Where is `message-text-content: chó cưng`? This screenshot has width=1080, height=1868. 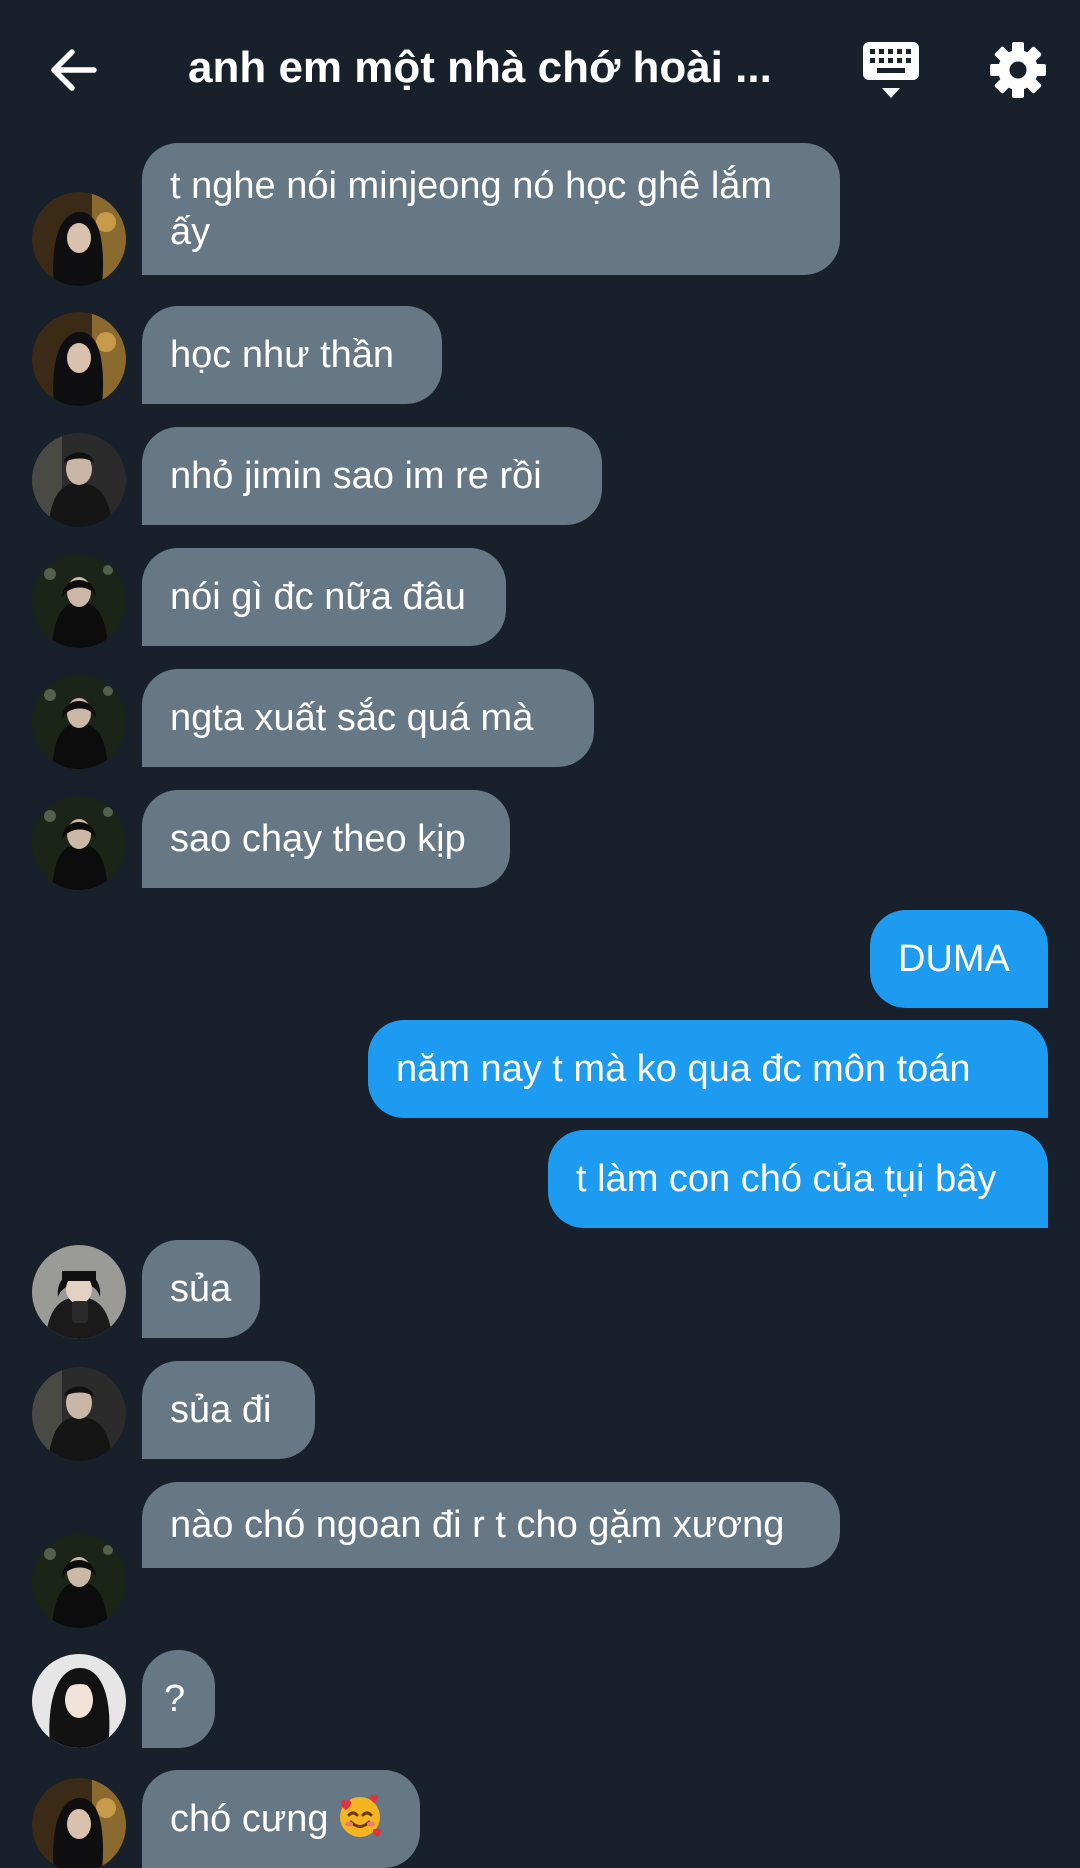
message-text-content: chó cưng is located at coordinates (249, 1819).